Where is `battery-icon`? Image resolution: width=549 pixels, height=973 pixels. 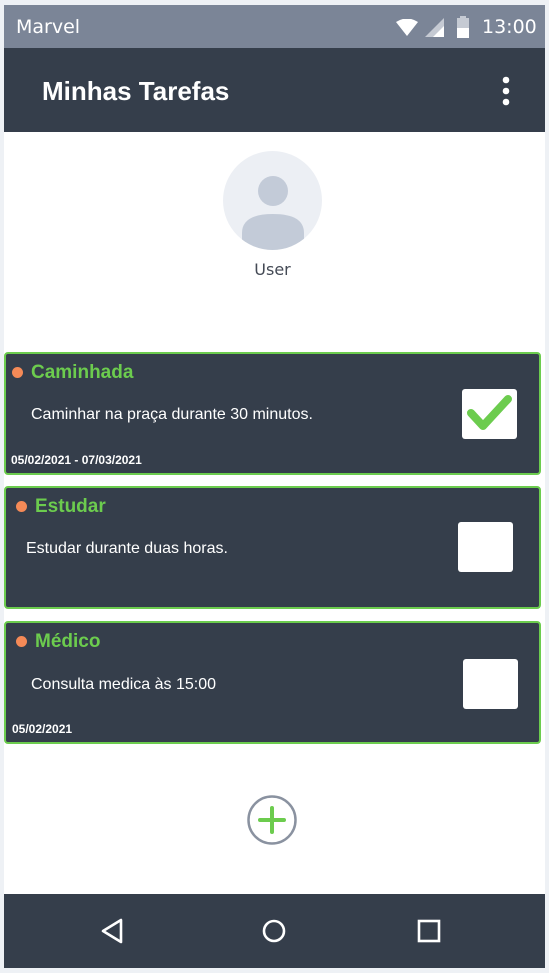 battery-icon is located at coordinates (463, 27).